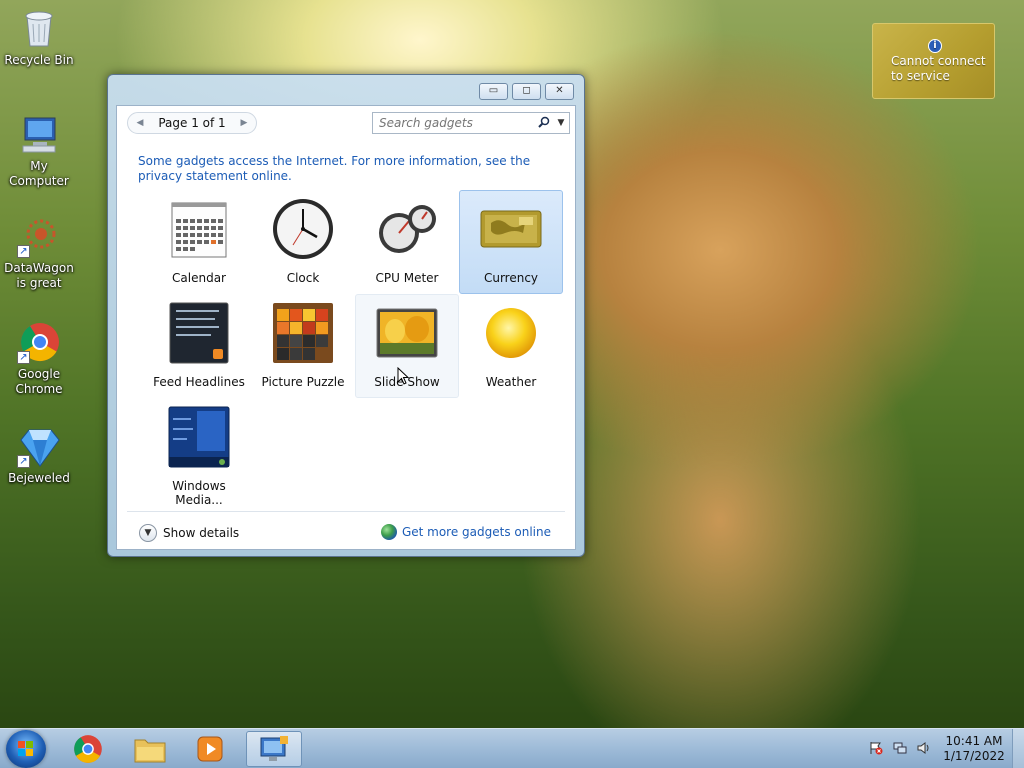 The image size is (1024, 768). Describe the element at coordinates (974, 741) in the screenshot. I see `clock-time: 10:41 AM` at that location.